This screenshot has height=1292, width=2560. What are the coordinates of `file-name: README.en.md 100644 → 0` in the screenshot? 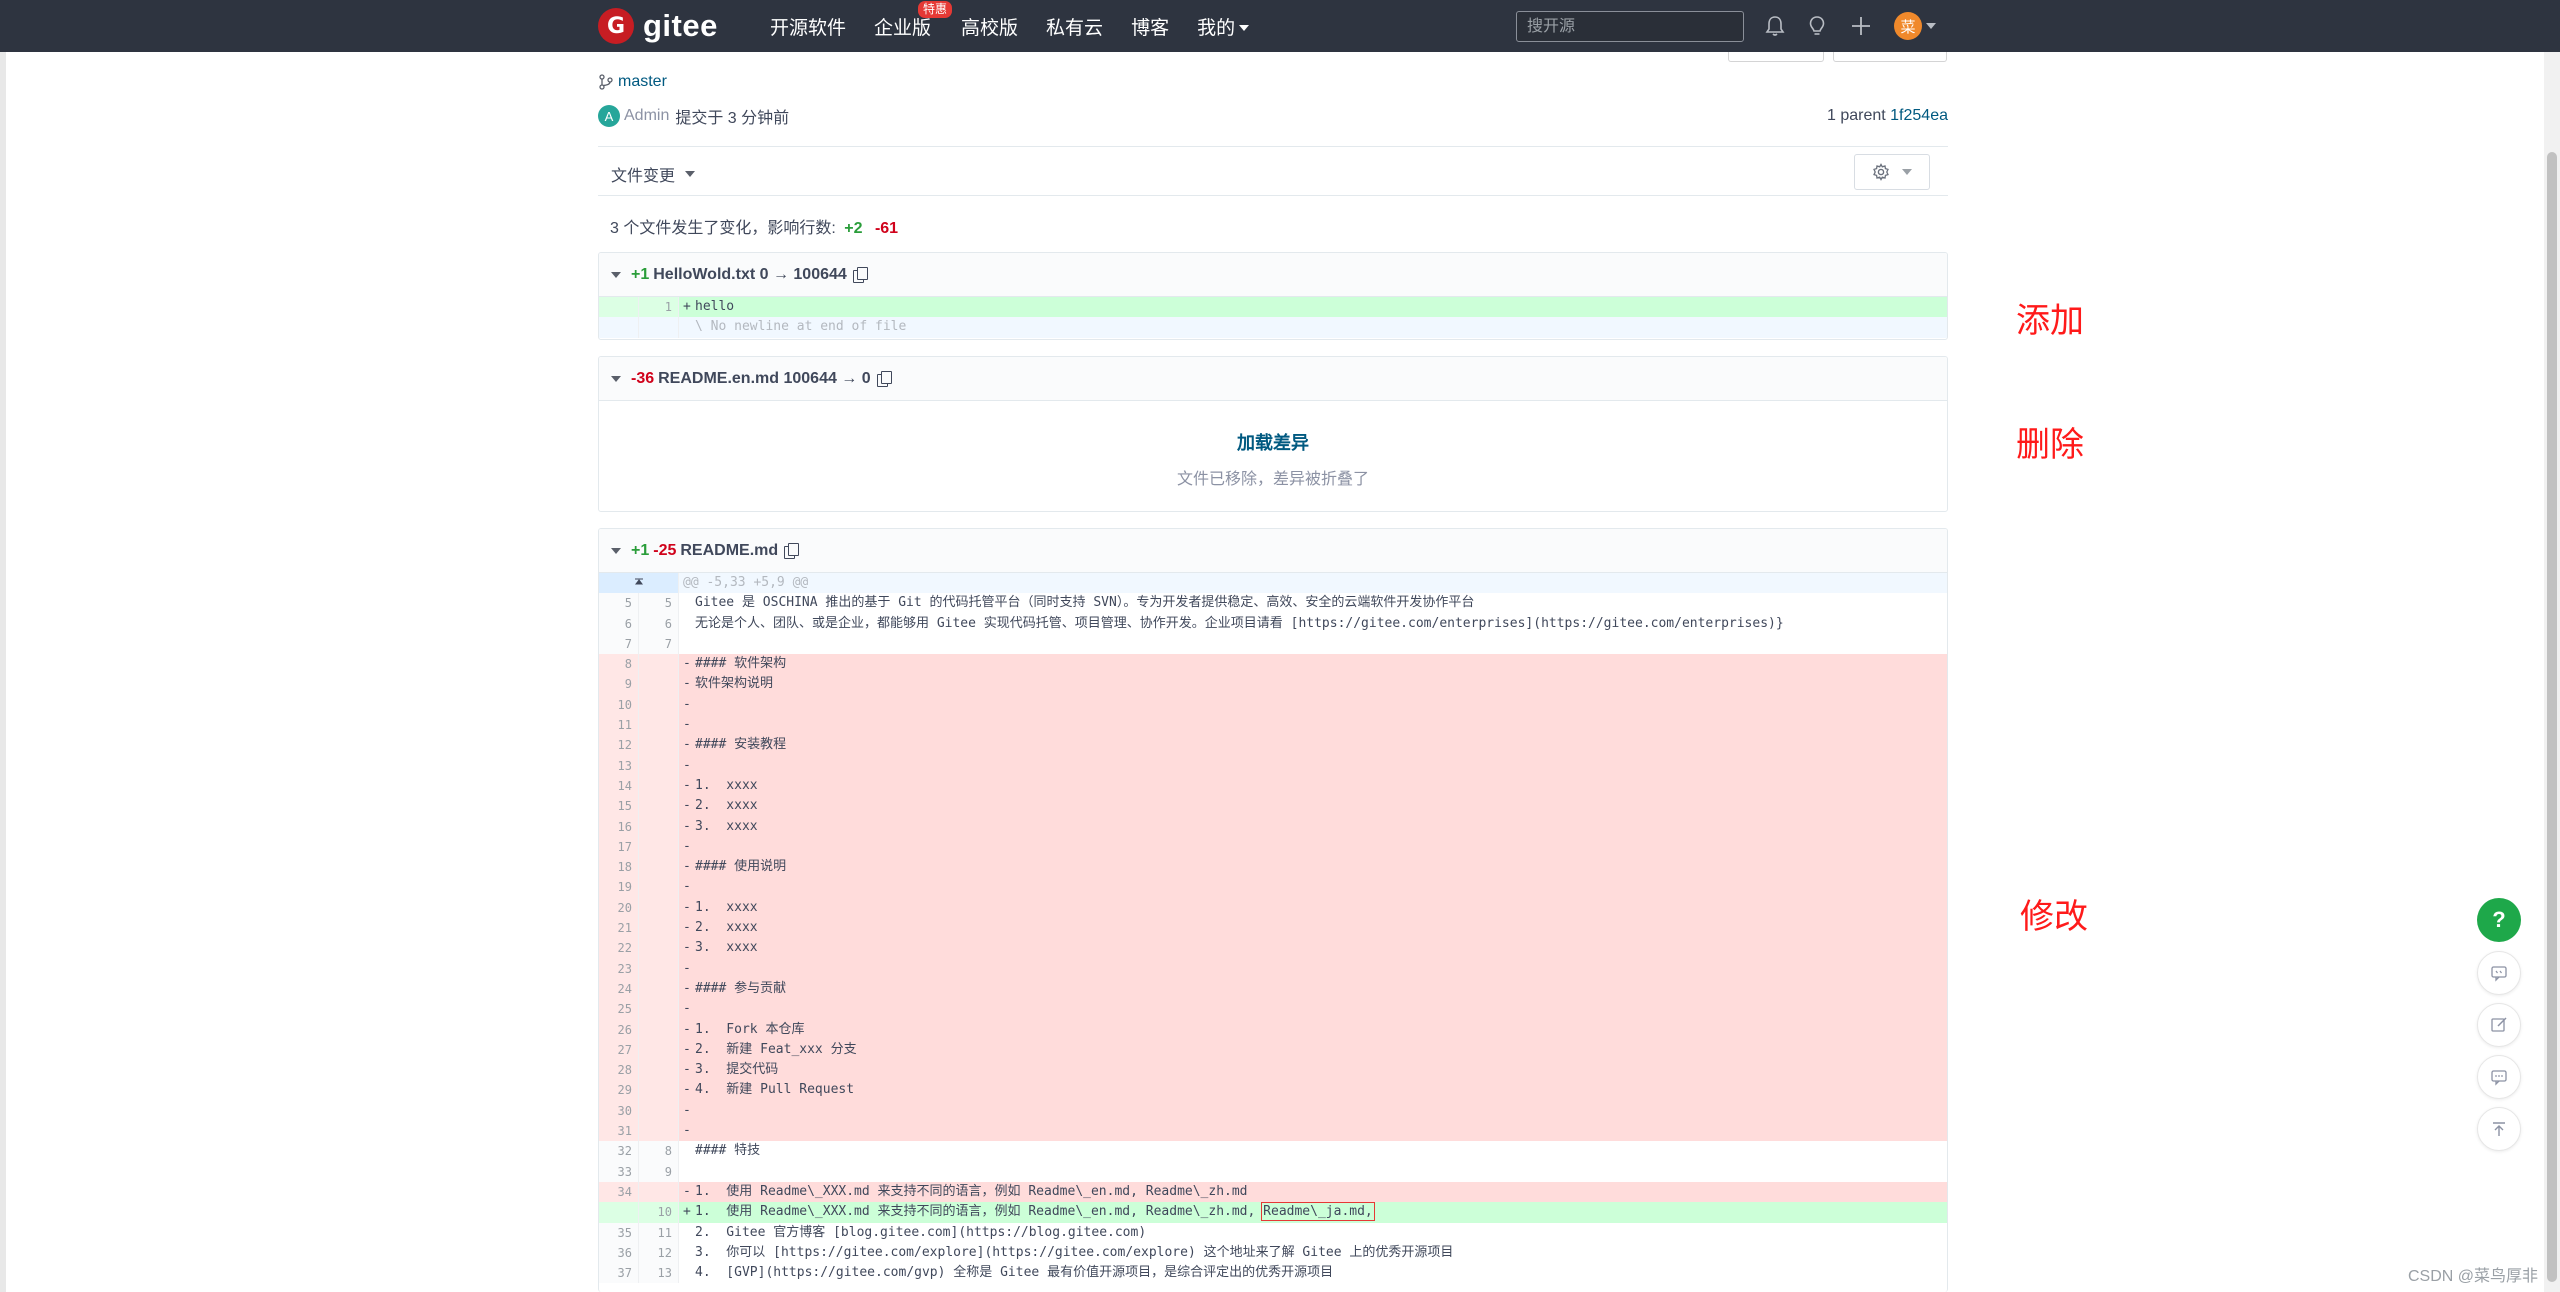 It's located at (764, 379).